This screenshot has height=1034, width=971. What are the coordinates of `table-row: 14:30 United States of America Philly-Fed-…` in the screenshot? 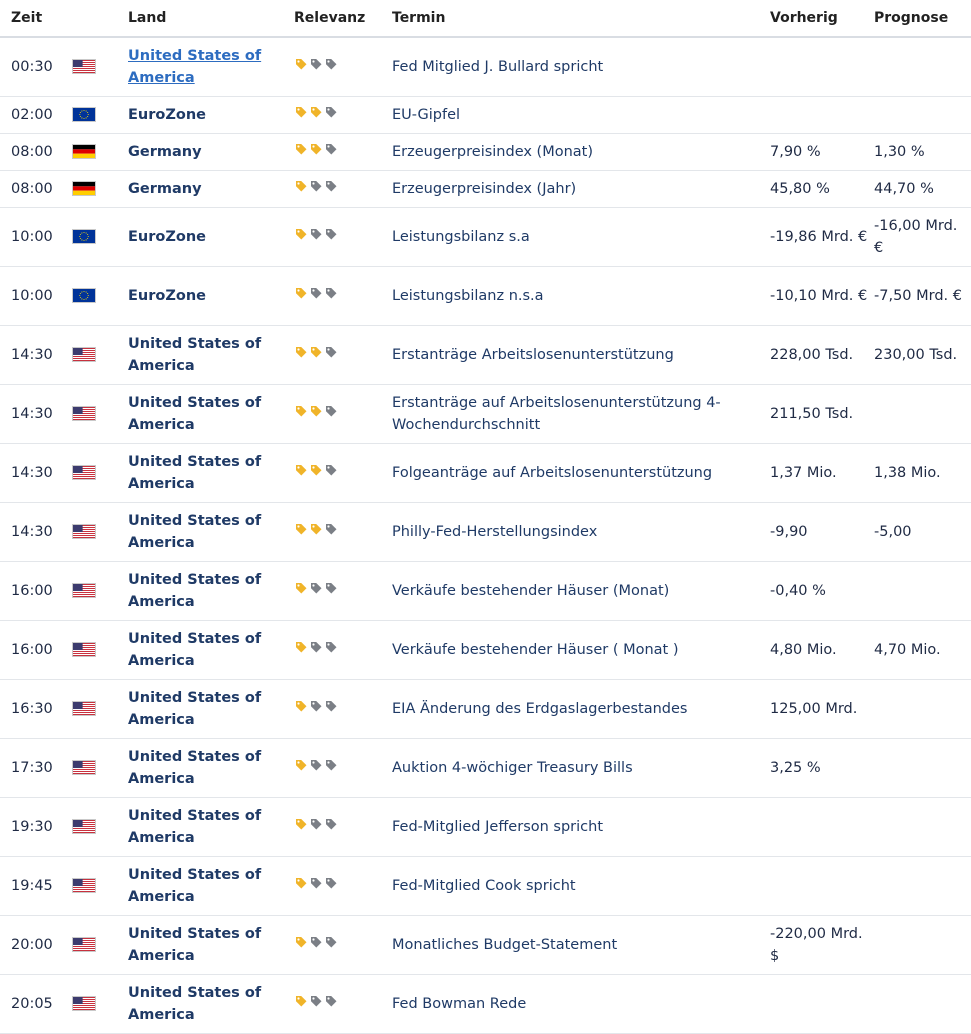 It's located at (485, 532).